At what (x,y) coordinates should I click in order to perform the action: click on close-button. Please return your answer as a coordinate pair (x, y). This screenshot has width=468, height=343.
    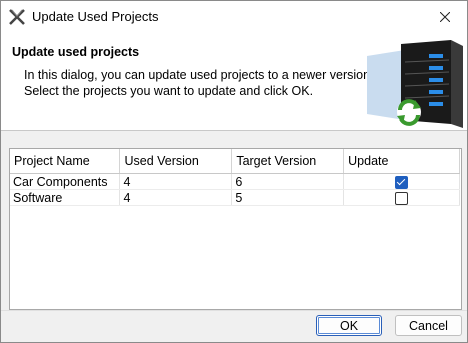
    Looking at the image, I should click on (445, 16).